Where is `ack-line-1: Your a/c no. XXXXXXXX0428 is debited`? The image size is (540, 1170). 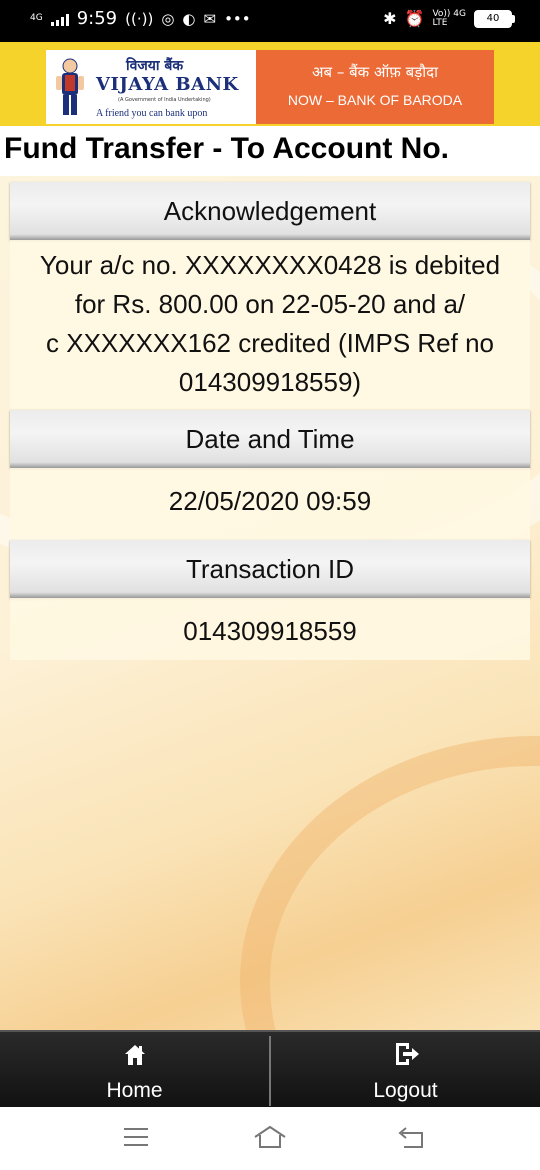 ack-line-1: Your a/c no. XXXXXXXX0428 is debited is located at coordinates (270, 265).